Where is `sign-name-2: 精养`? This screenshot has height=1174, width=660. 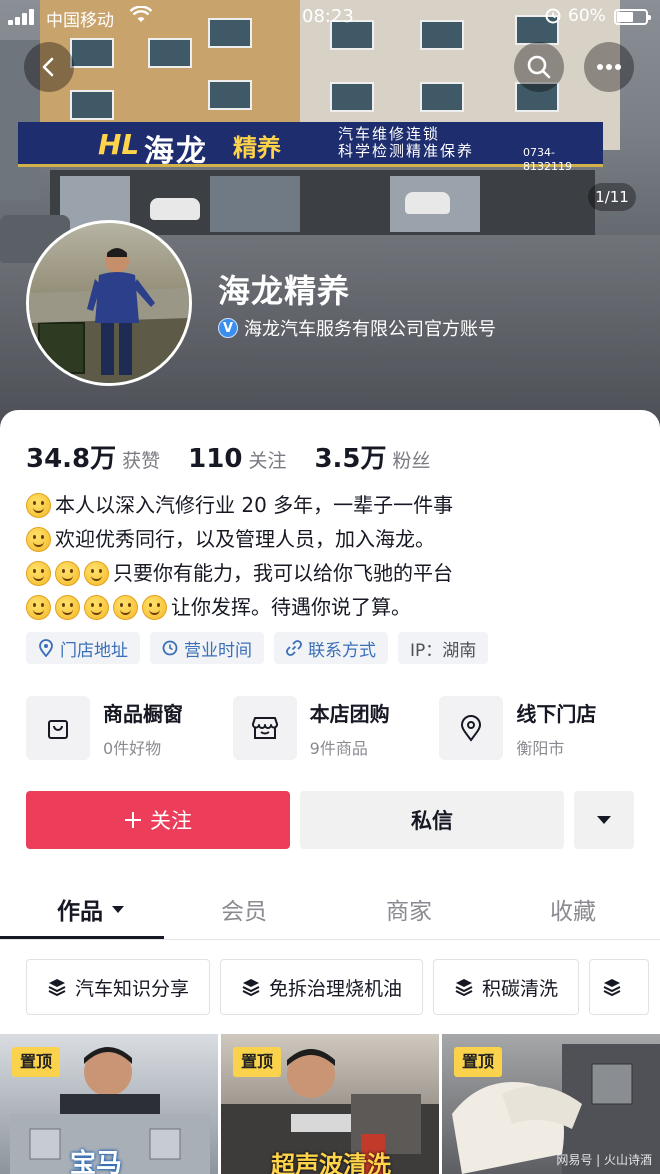 sign-name-2: 精养 is located at coordinates (257, 148).